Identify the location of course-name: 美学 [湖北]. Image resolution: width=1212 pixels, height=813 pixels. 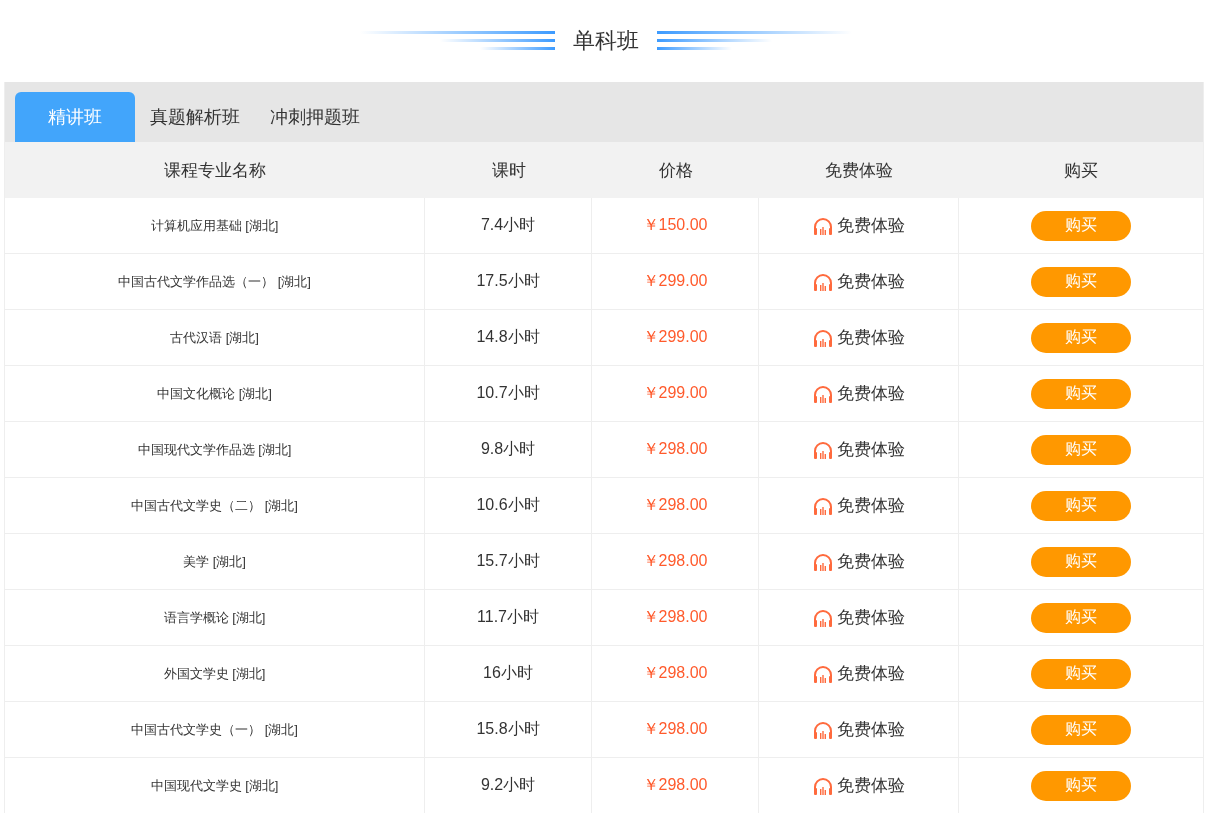
(214, 561).